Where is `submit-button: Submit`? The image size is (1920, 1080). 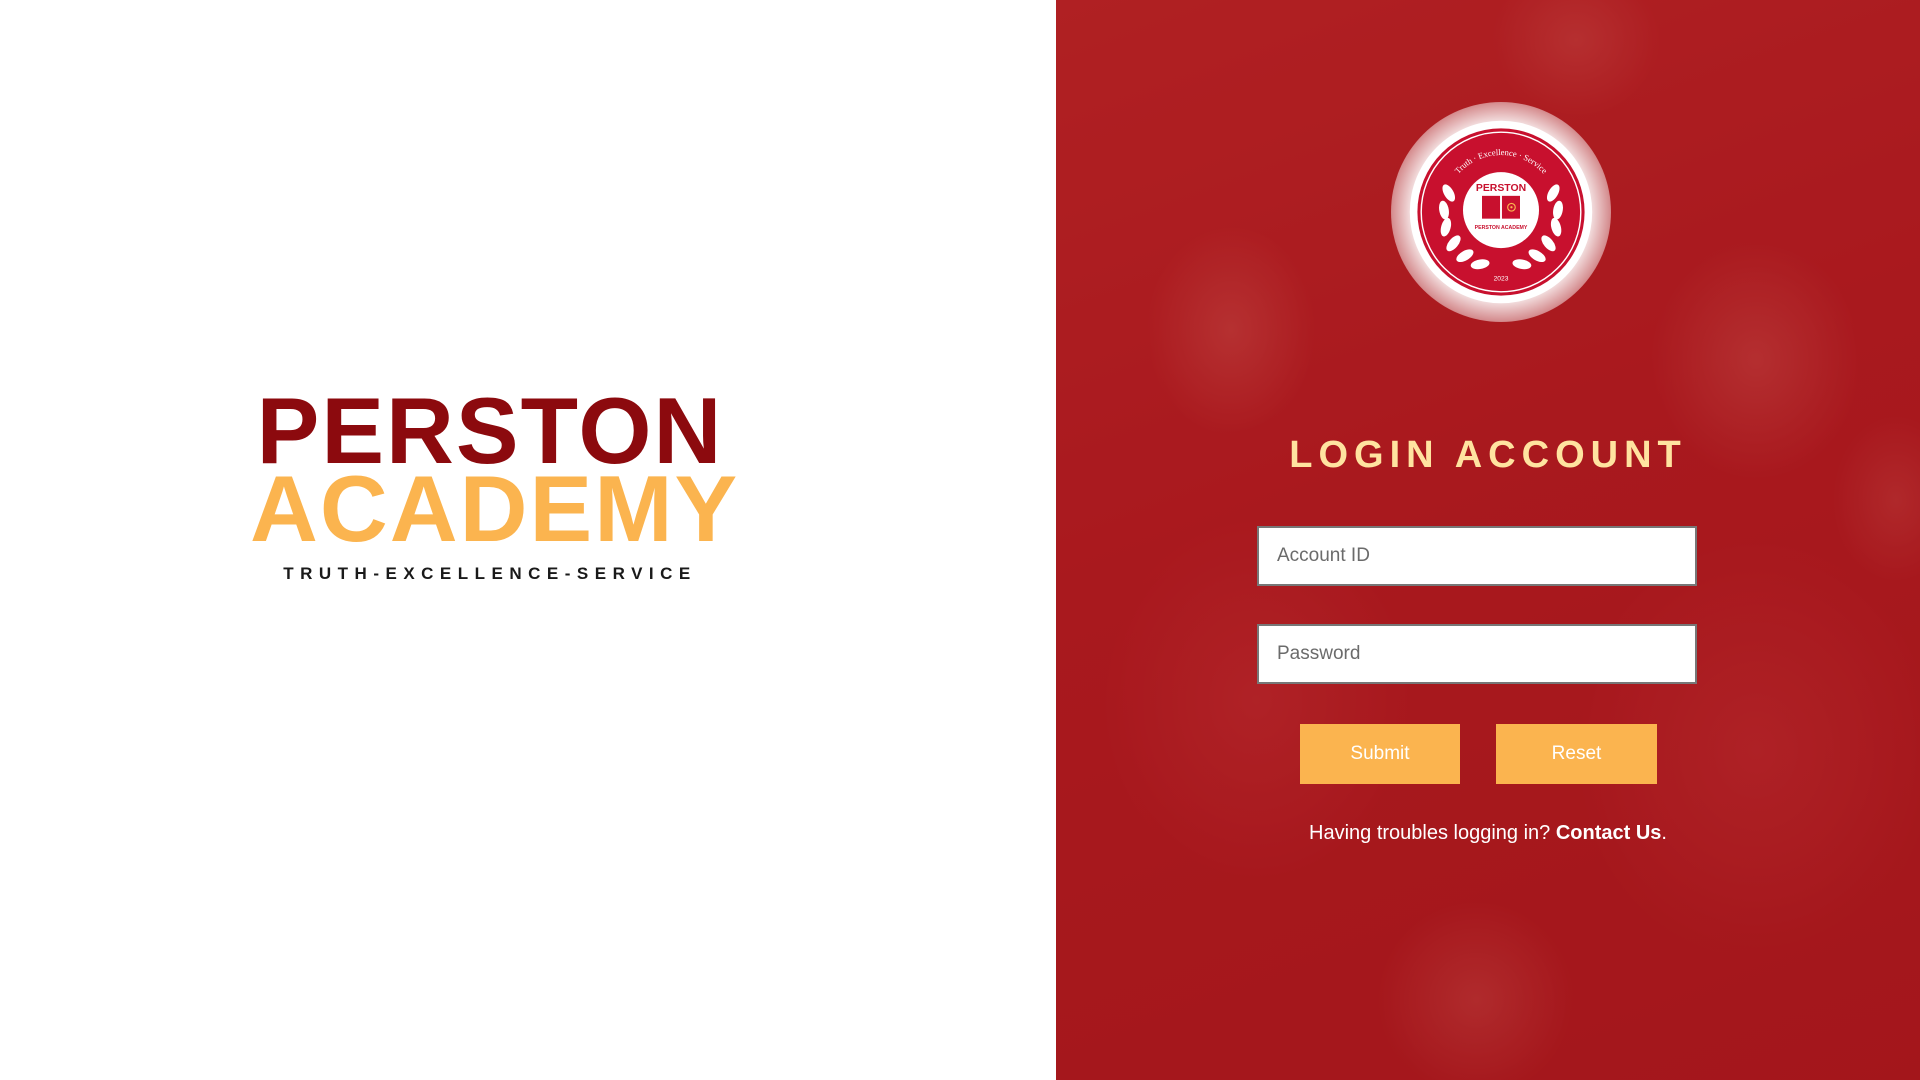
submit-button: Submit is located at coordinates (1380, 754).